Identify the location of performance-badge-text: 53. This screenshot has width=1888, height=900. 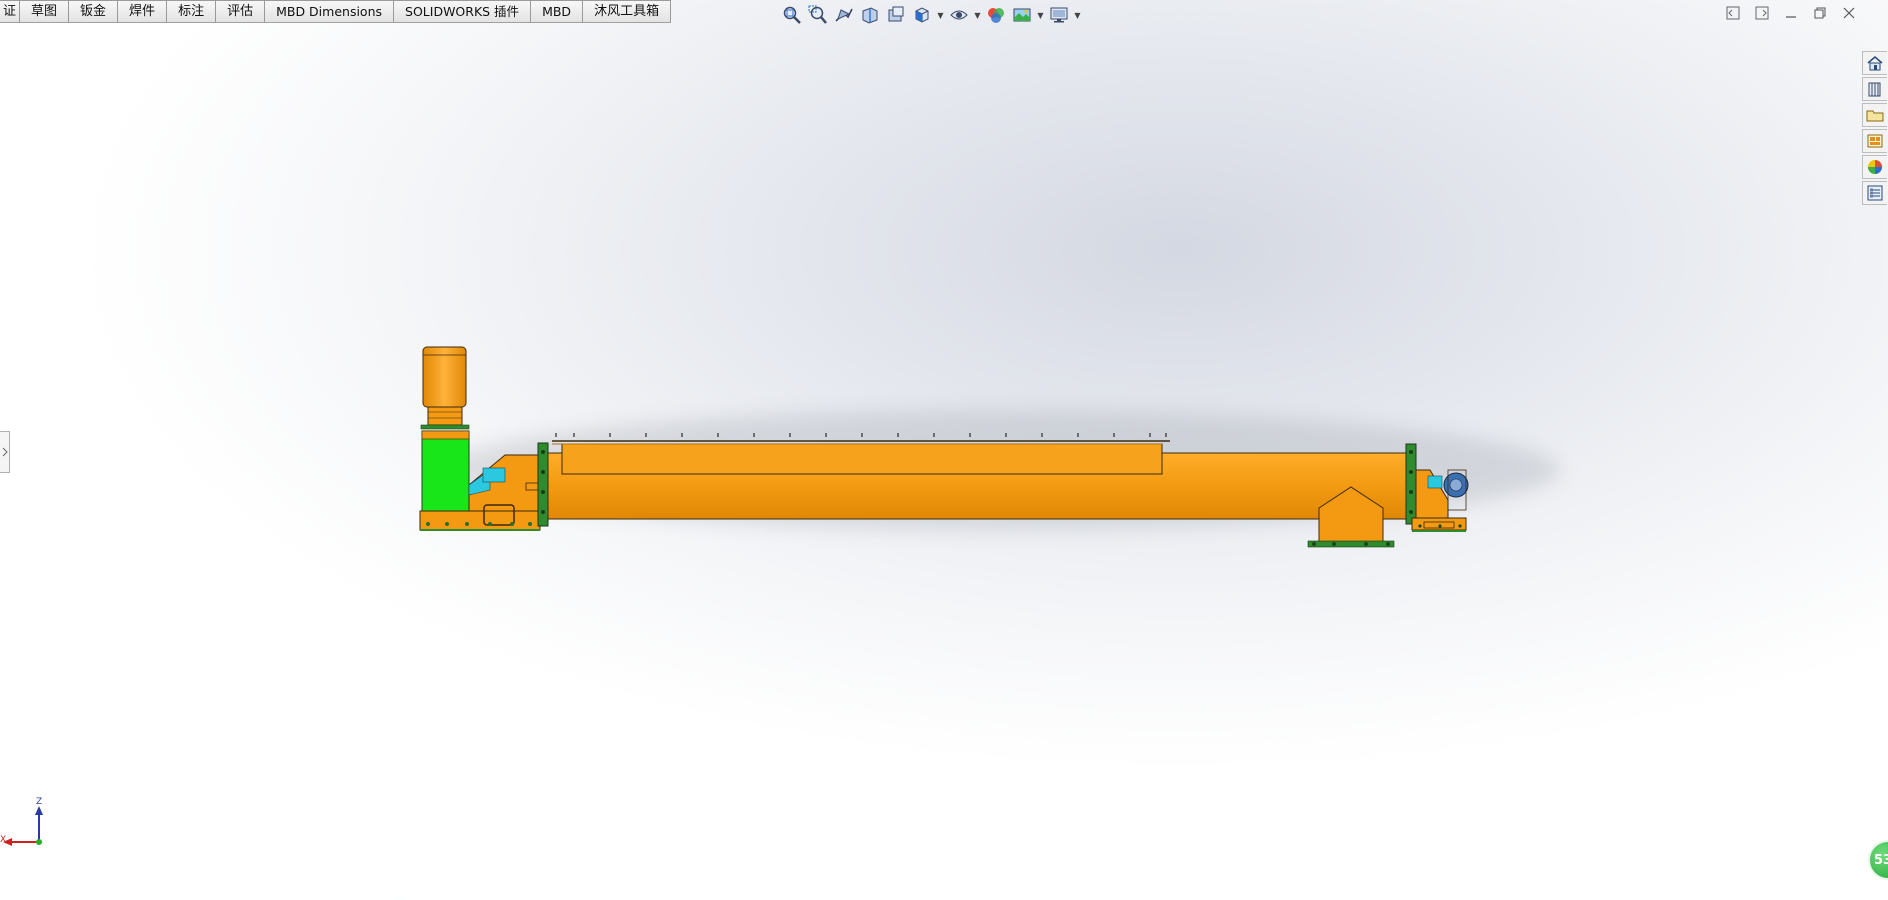
(1881, 860).